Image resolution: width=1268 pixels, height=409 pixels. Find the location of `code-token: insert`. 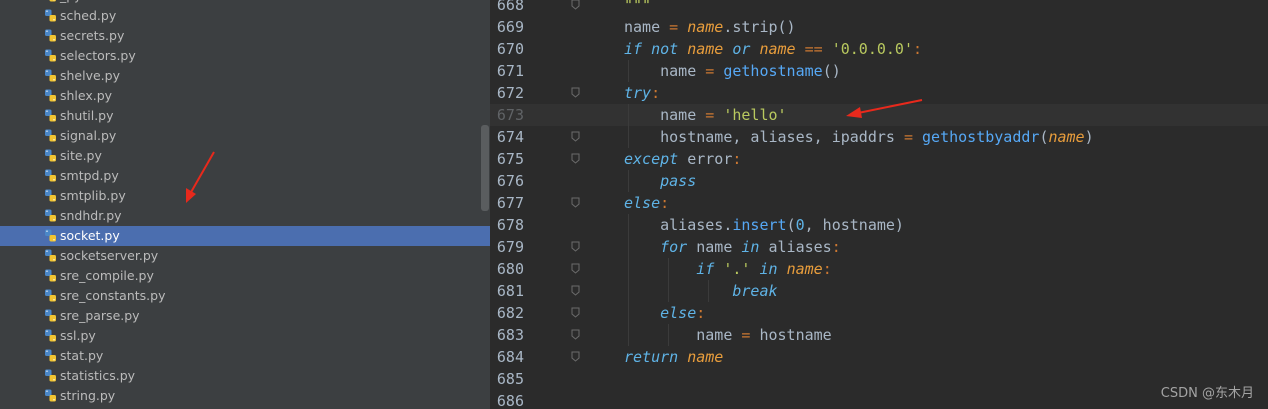

code-token: insert is located at coordinates (759, 225).